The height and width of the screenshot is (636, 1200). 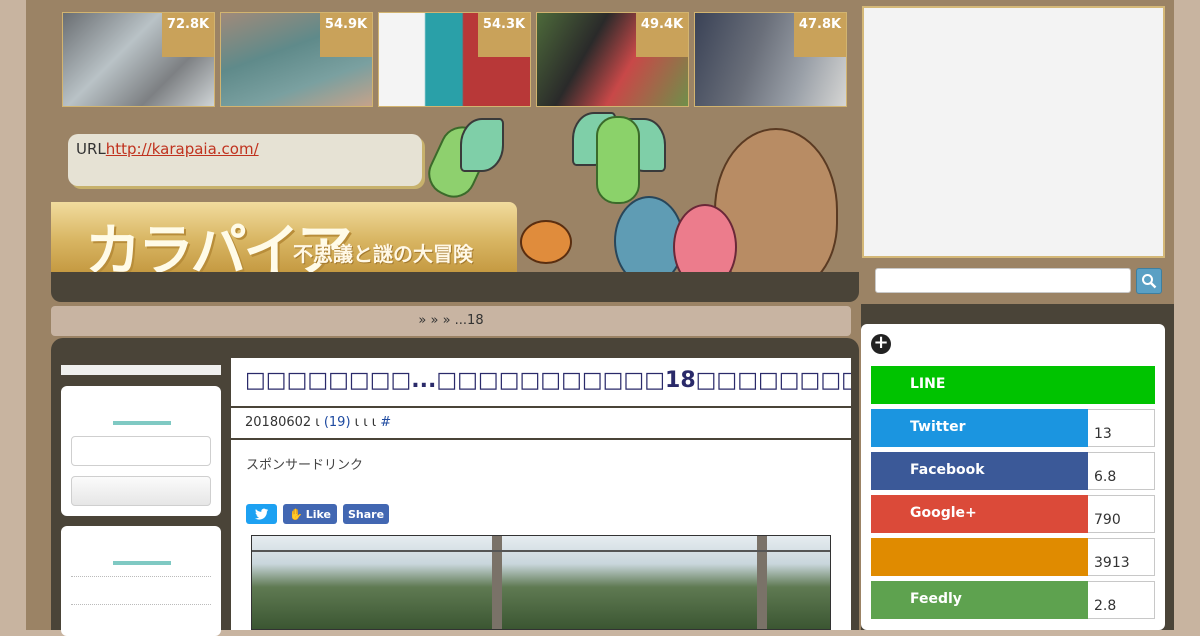 I want to click on breadcrumb: » » » ...18, so click(x=451, y=321).